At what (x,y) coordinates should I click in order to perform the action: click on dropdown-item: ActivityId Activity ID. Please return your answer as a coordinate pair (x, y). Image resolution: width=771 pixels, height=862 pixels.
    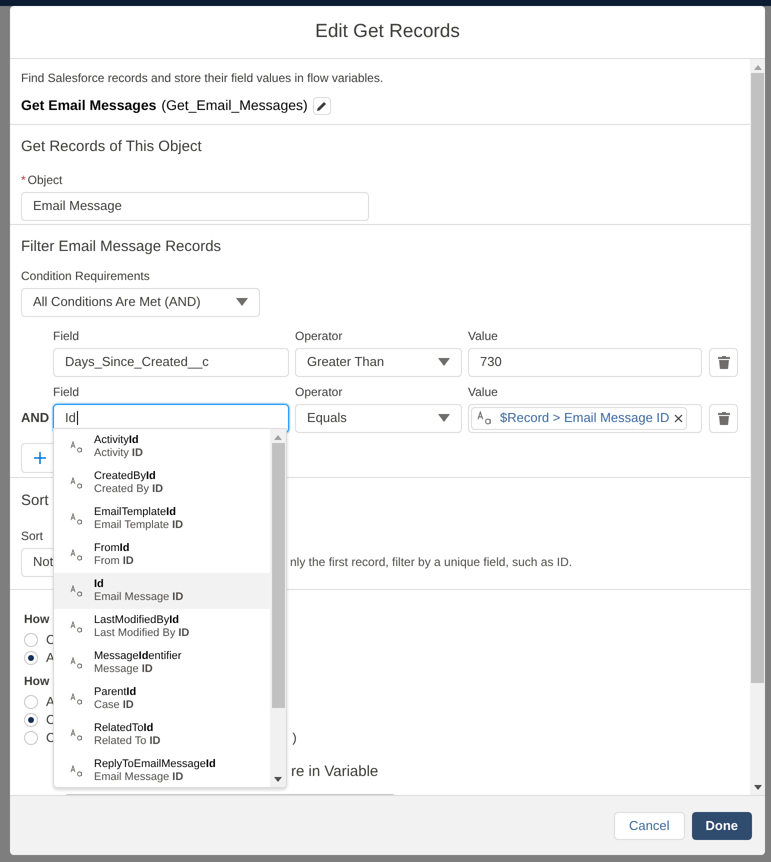
    Looking at the image, I should click on (162, 447).